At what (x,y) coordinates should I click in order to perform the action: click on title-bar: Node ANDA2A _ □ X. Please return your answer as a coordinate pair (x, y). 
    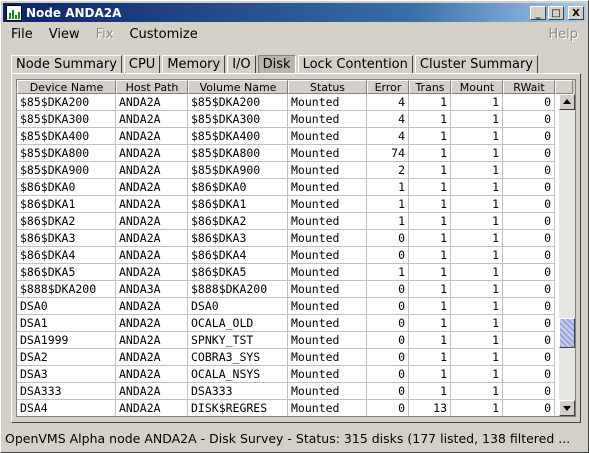
    Looking at the image, I should click on (294, 12).